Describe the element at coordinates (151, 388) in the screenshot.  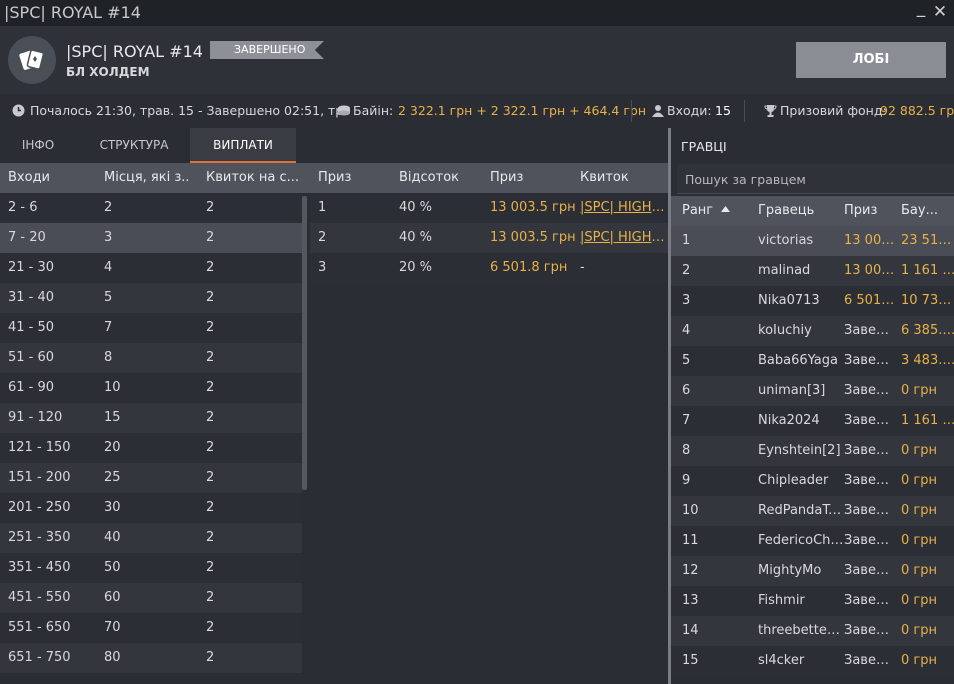
I see `table-row: 61 - 90 10 2` at that location.